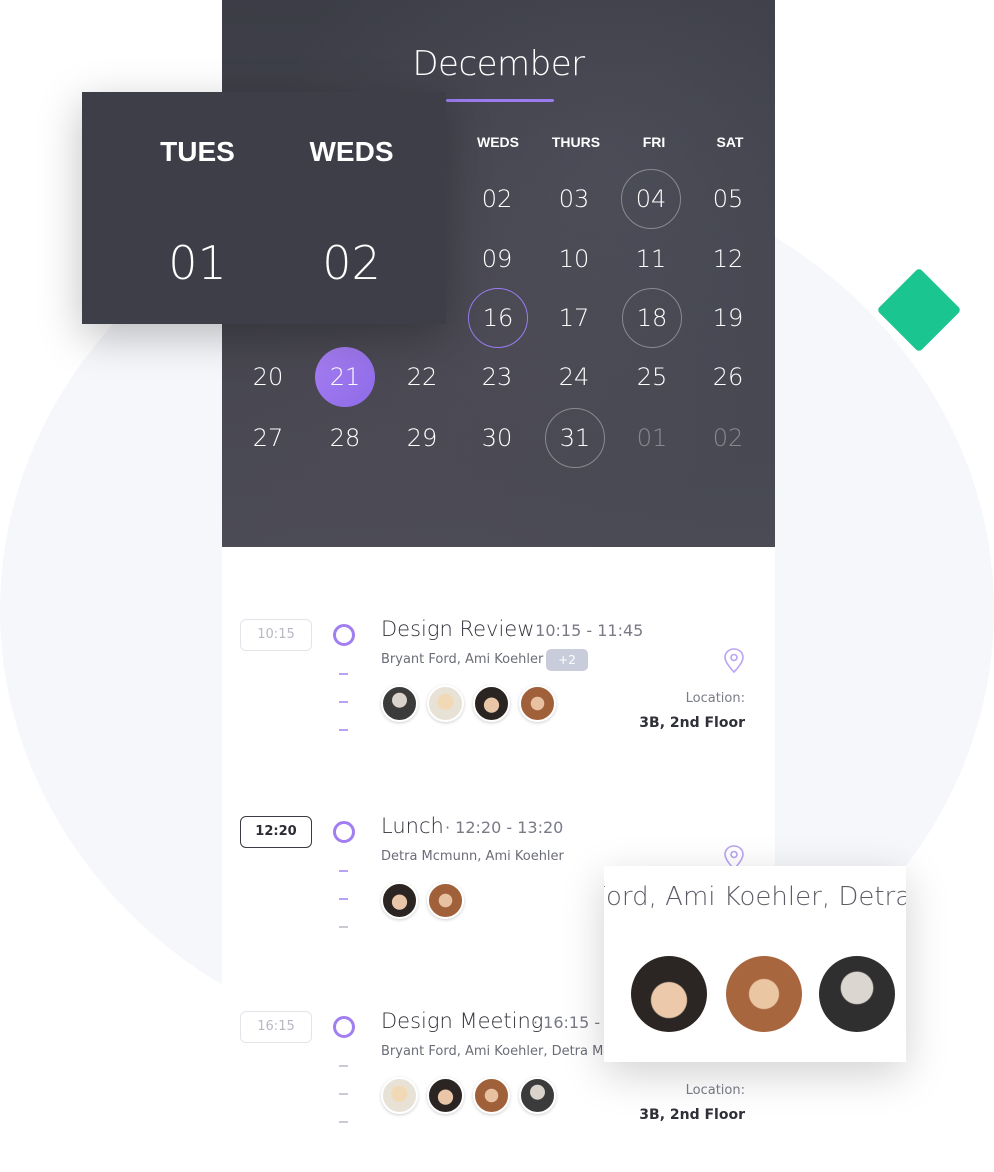 Image resolution: width=994 pixels, height=1172 pixels. Describe the element at coordinates (651, 259) in the screenshot. I see `calendar-day: 11` at that location.